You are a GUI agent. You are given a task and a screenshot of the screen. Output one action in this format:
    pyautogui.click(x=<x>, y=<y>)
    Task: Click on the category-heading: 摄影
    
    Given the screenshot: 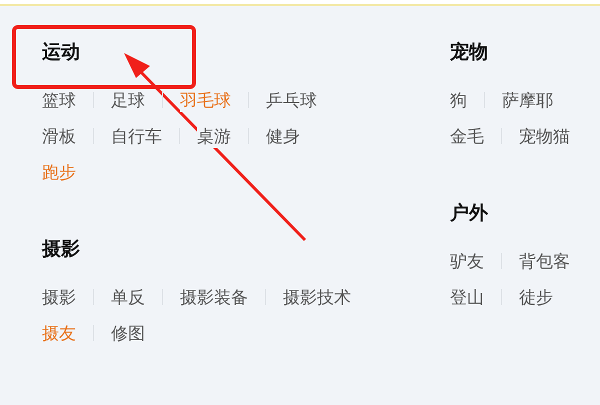 What is the action you would take?
    pyautogui.click(x=61, y=249)
    